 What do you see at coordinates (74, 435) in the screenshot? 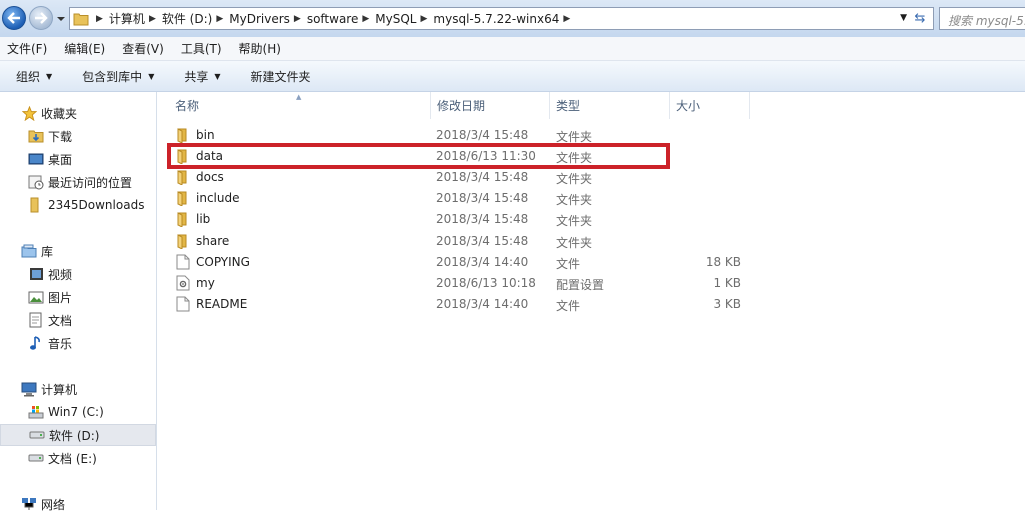
I see `nav-label: 软件 (D:)` at bounding box center [74, 435].